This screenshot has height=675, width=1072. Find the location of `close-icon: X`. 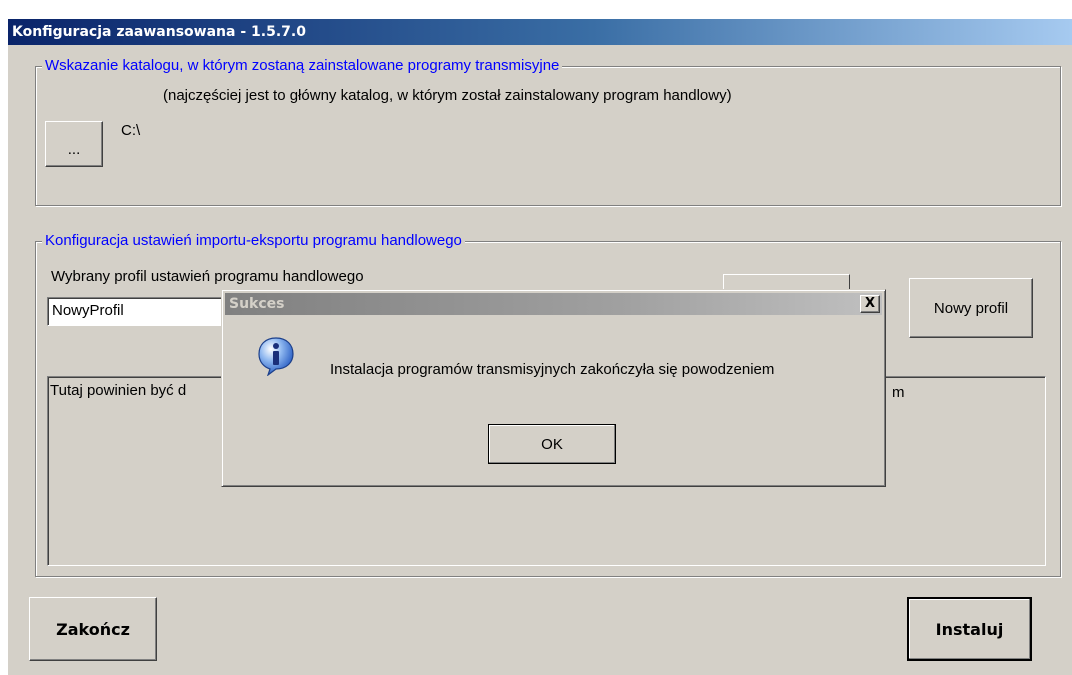

close-icon: X is located at coordinates (870, 303).